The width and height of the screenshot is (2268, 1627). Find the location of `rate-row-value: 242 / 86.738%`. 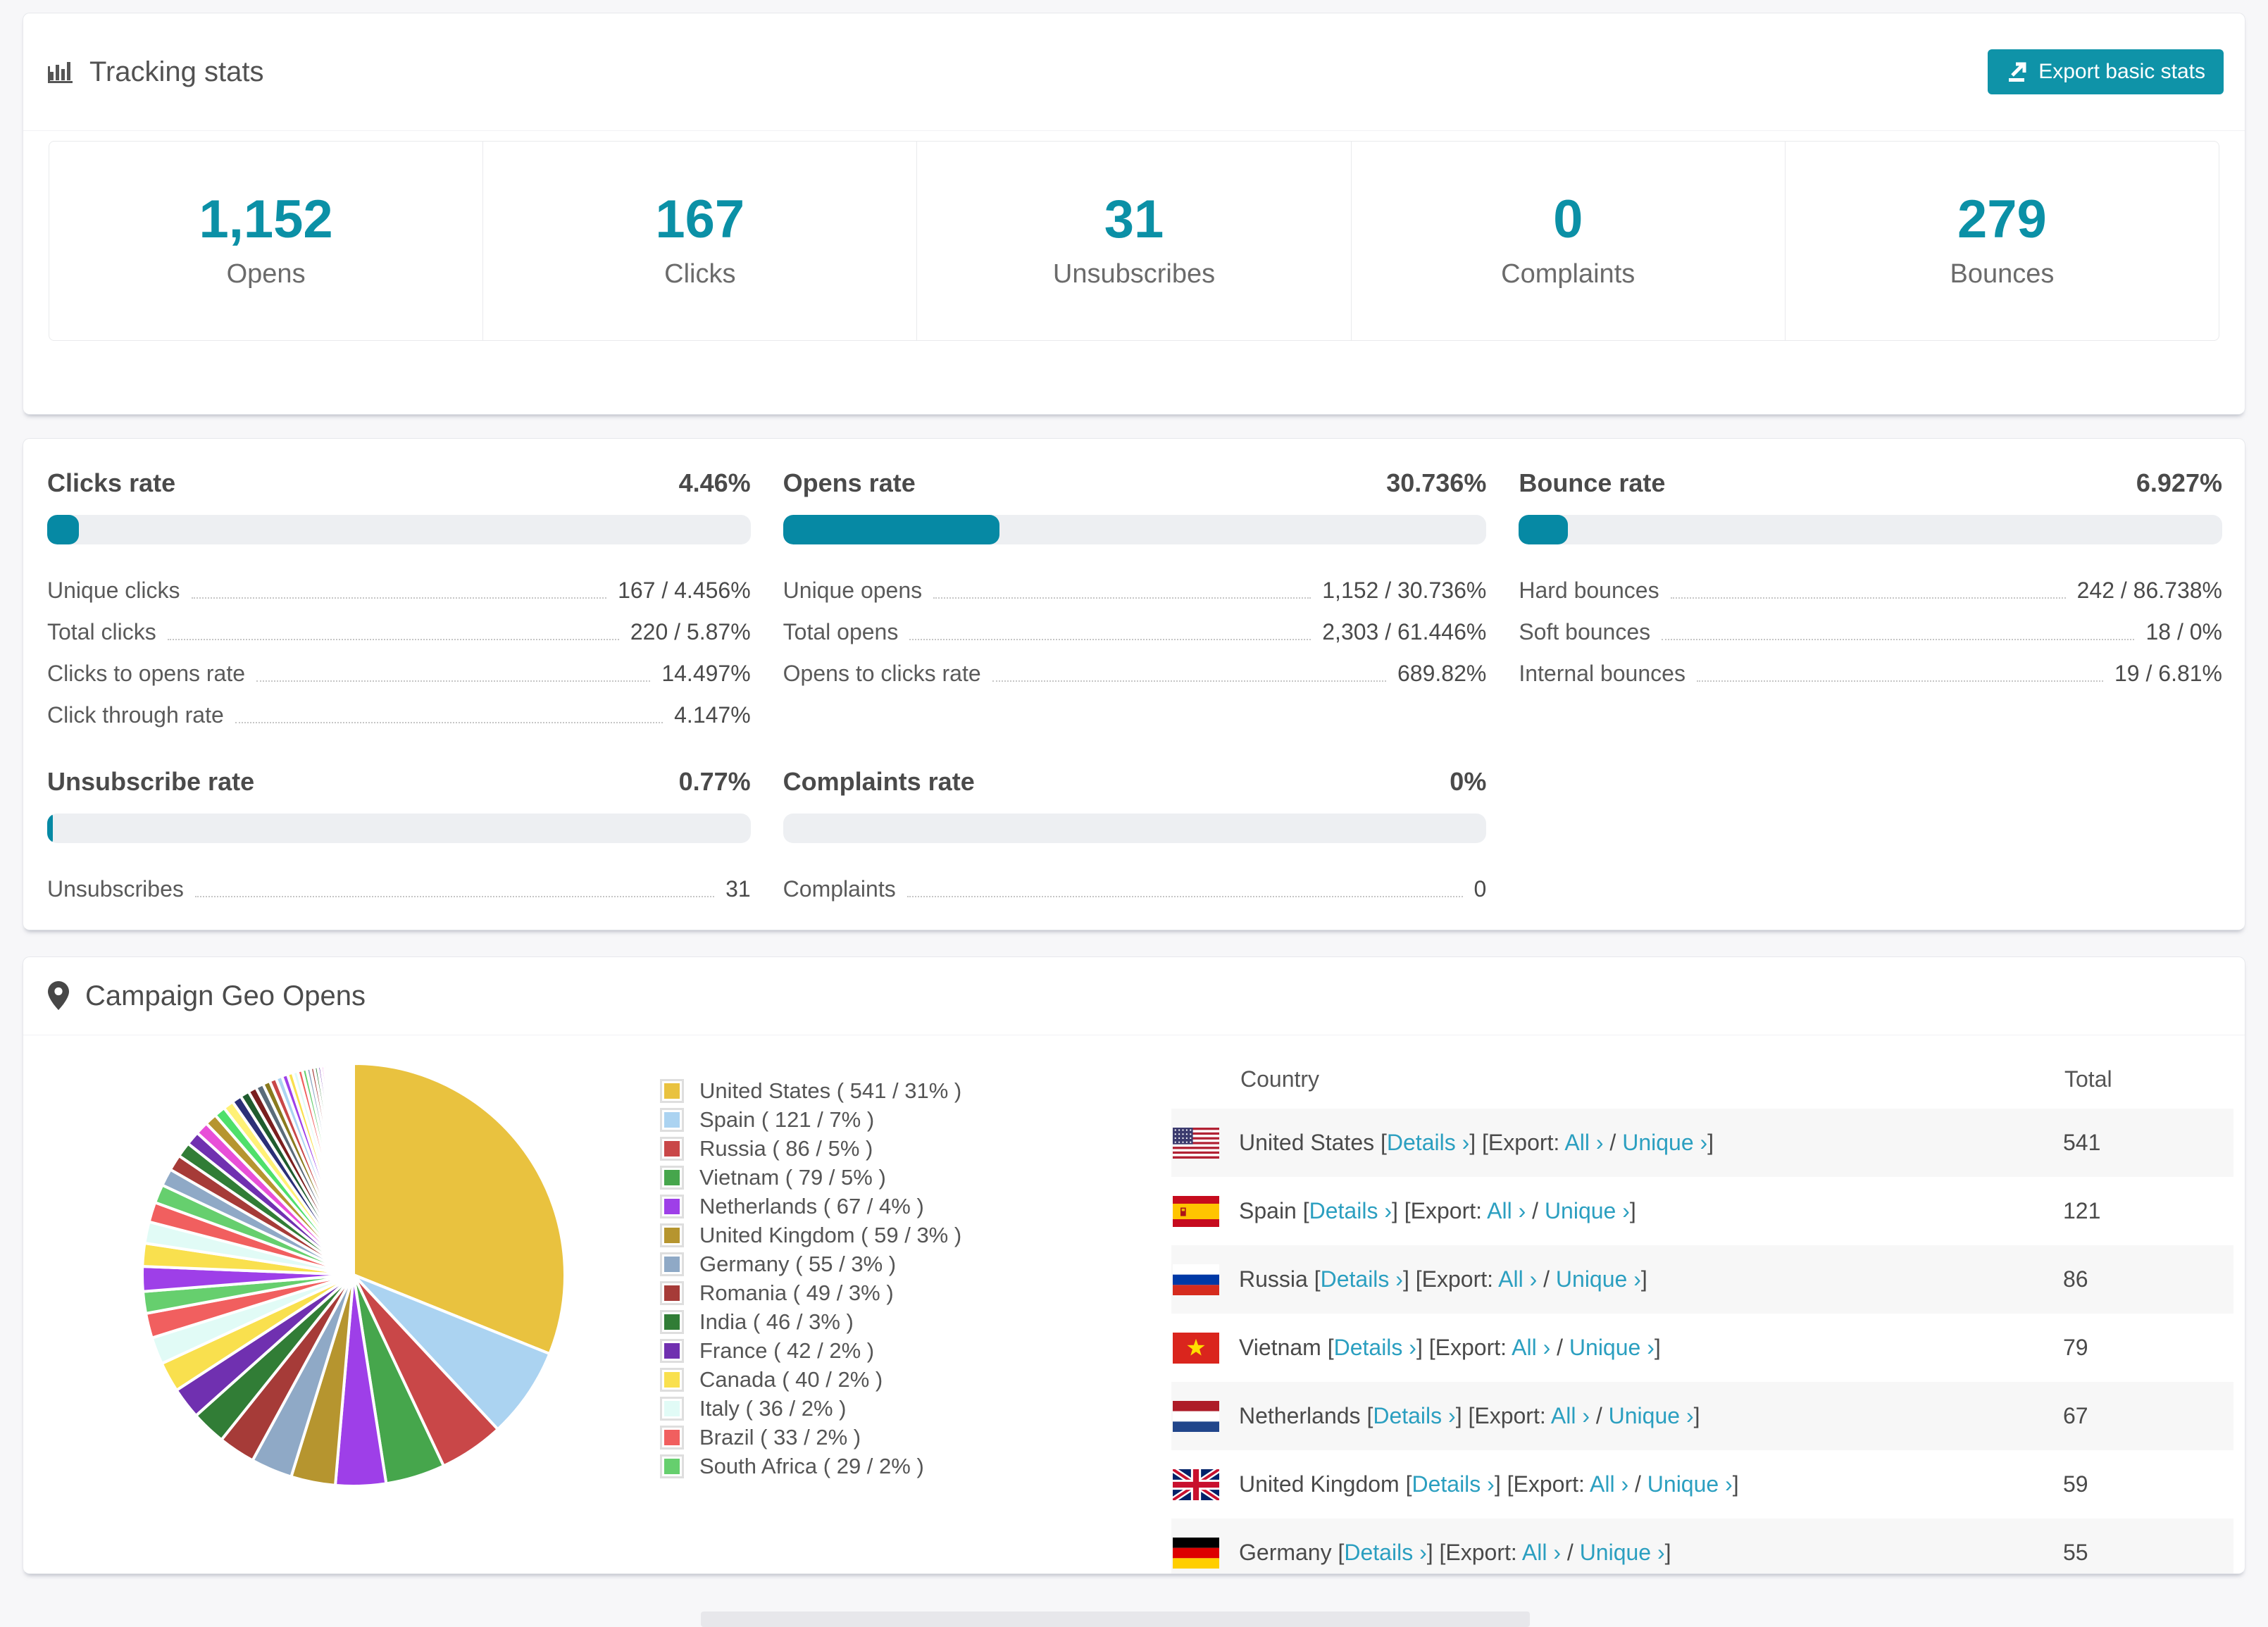

rate-row-value: 242 / 86.738% is located at coordinates (2149, 590).